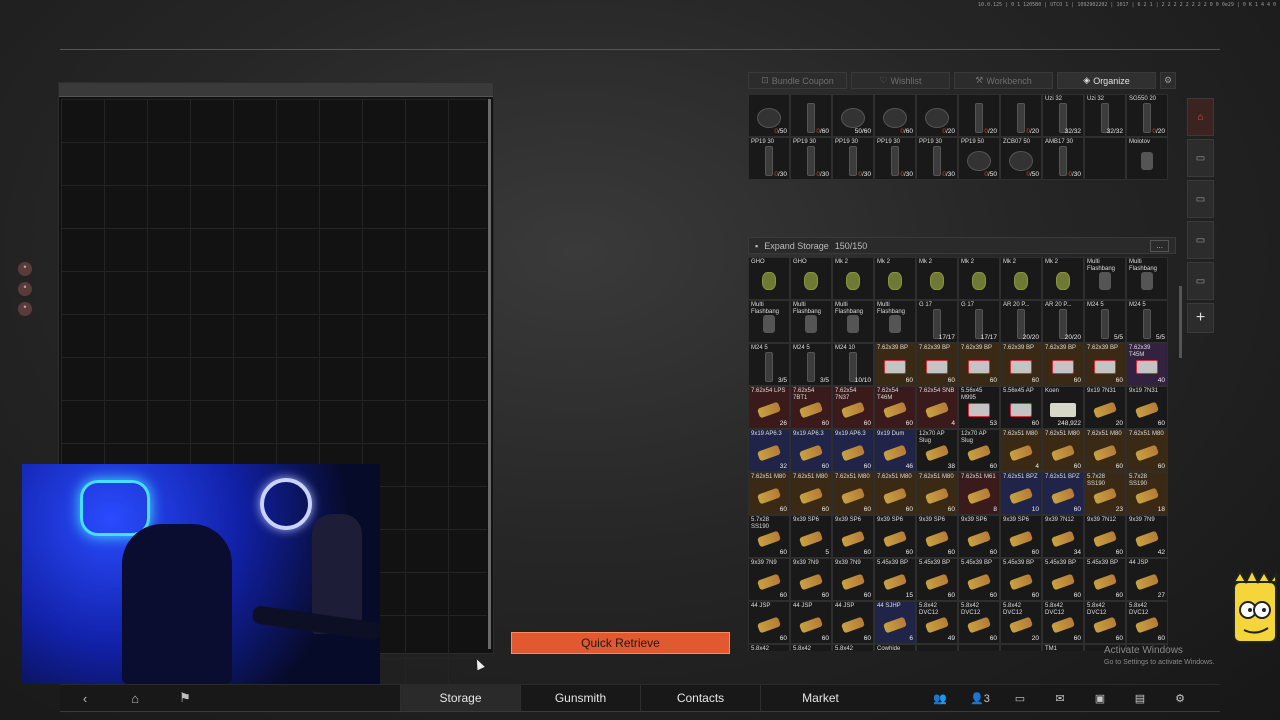  I want to click on inventory-slot: 5.7x28 SS190 23, so click(1105, 493).